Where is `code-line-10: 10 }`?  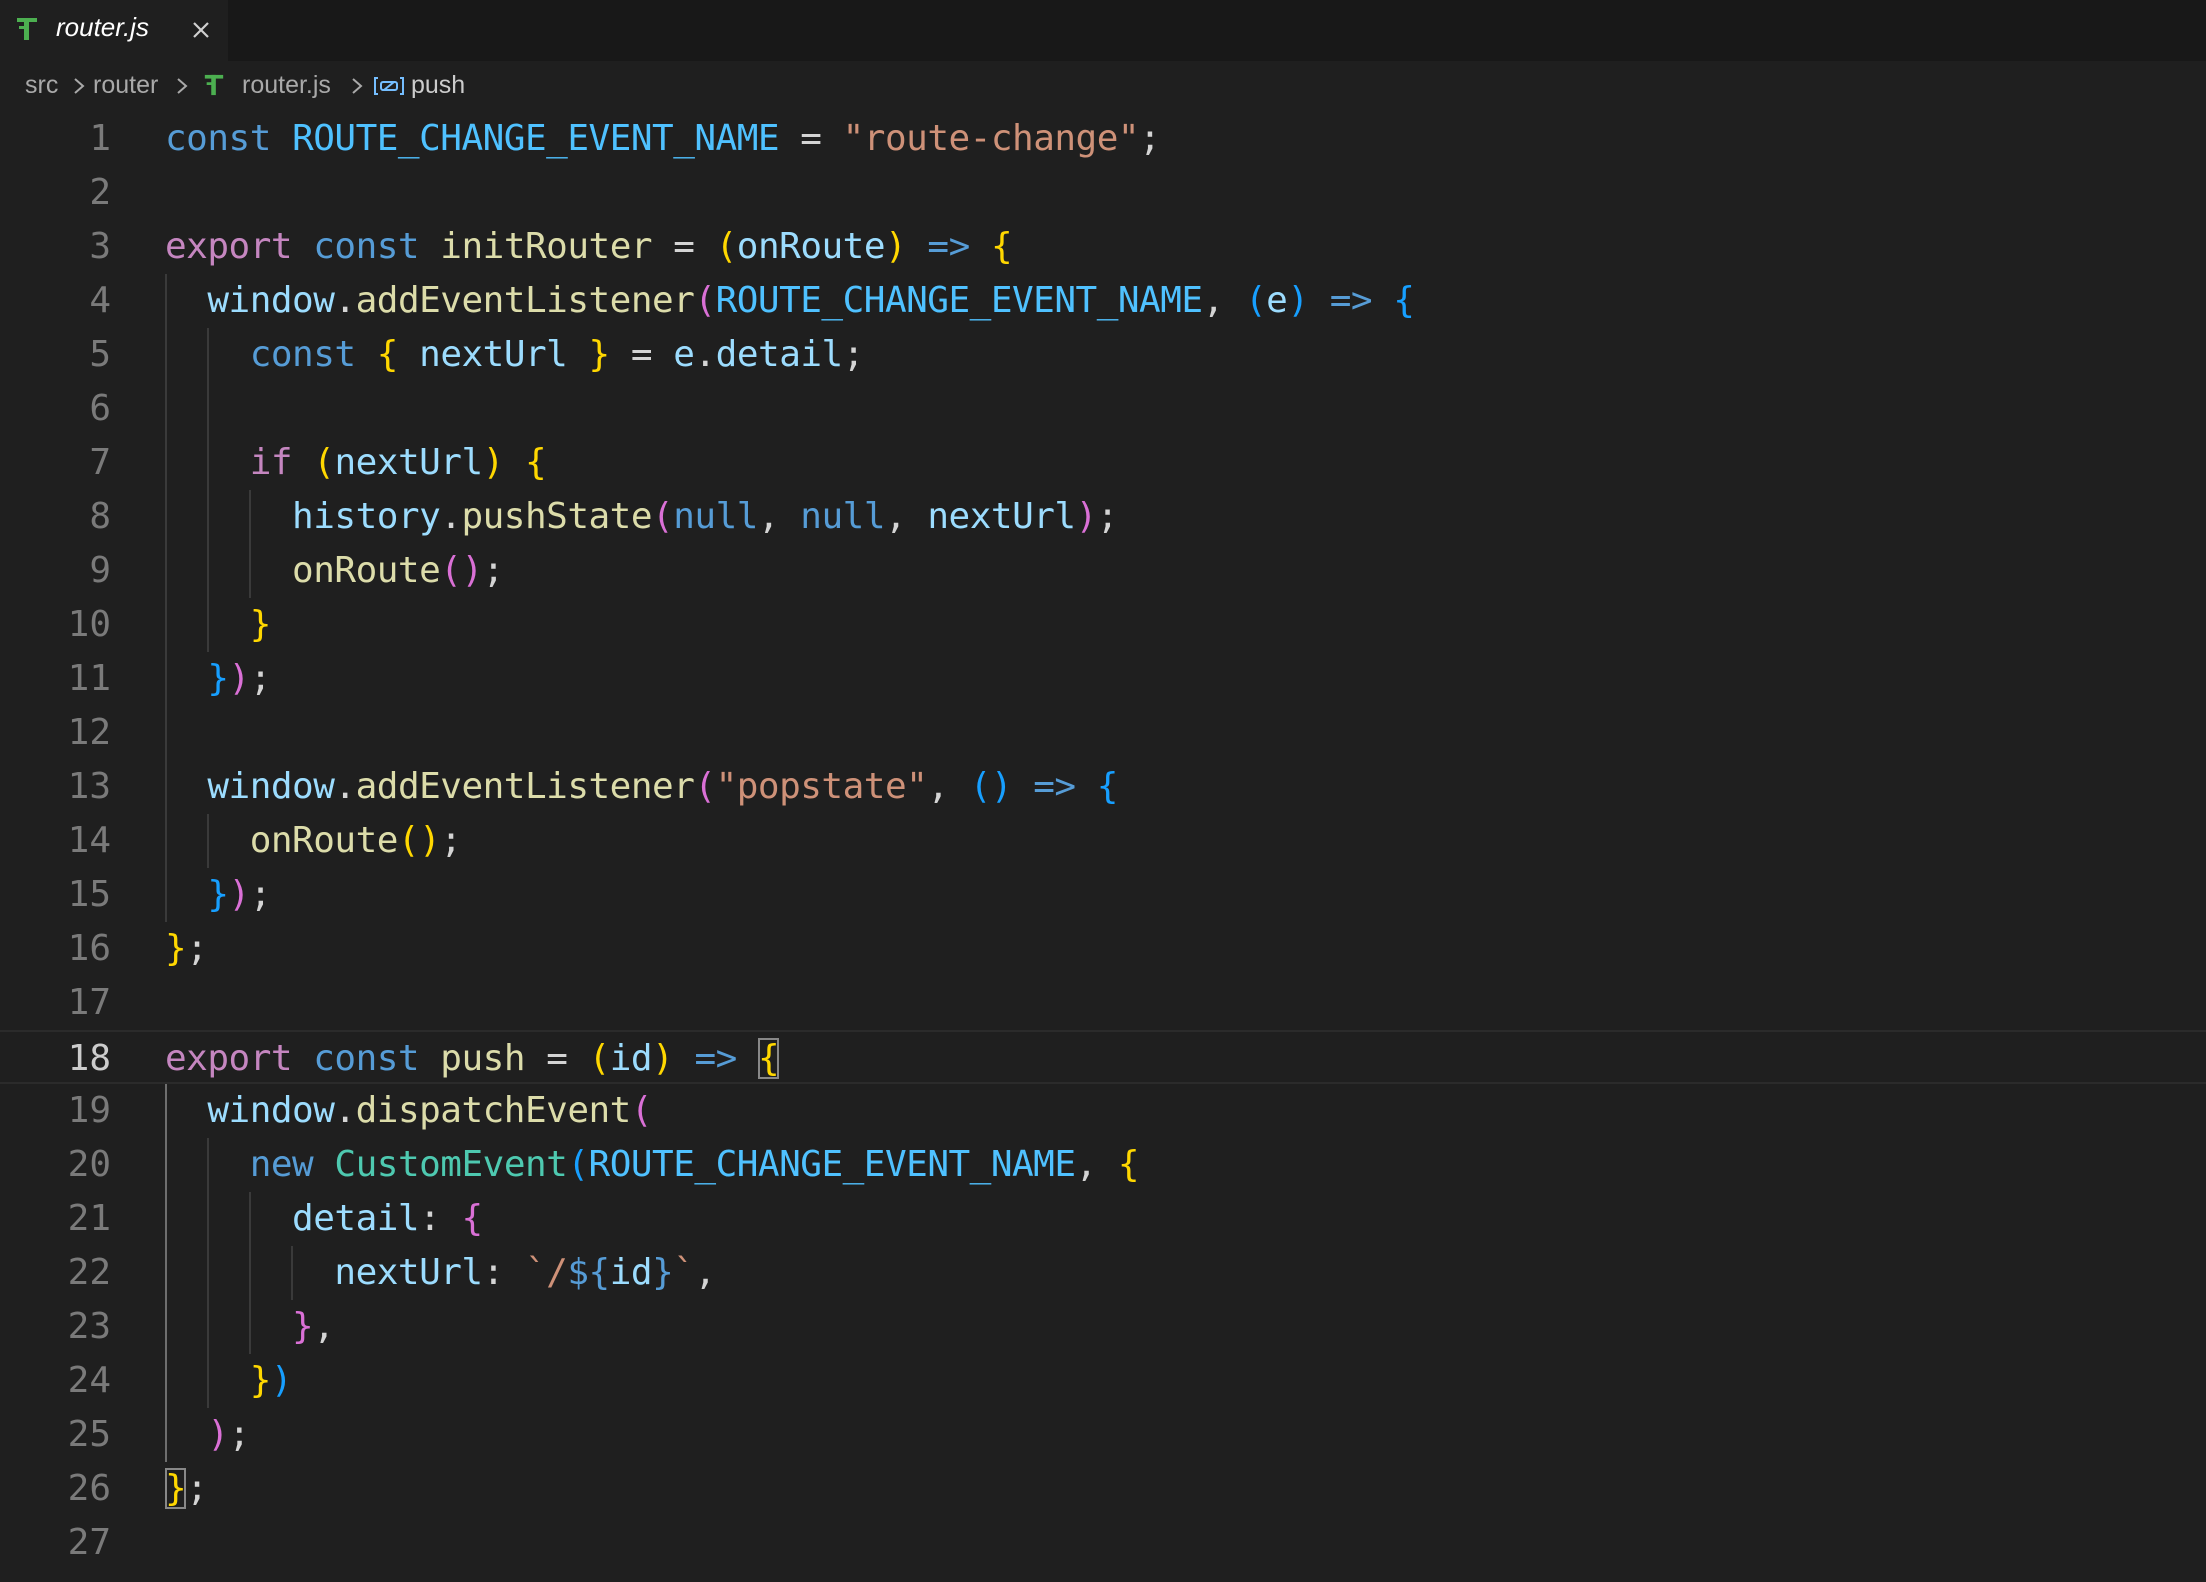
code-line-10: 10 } is located at coordinates (1103, 625).